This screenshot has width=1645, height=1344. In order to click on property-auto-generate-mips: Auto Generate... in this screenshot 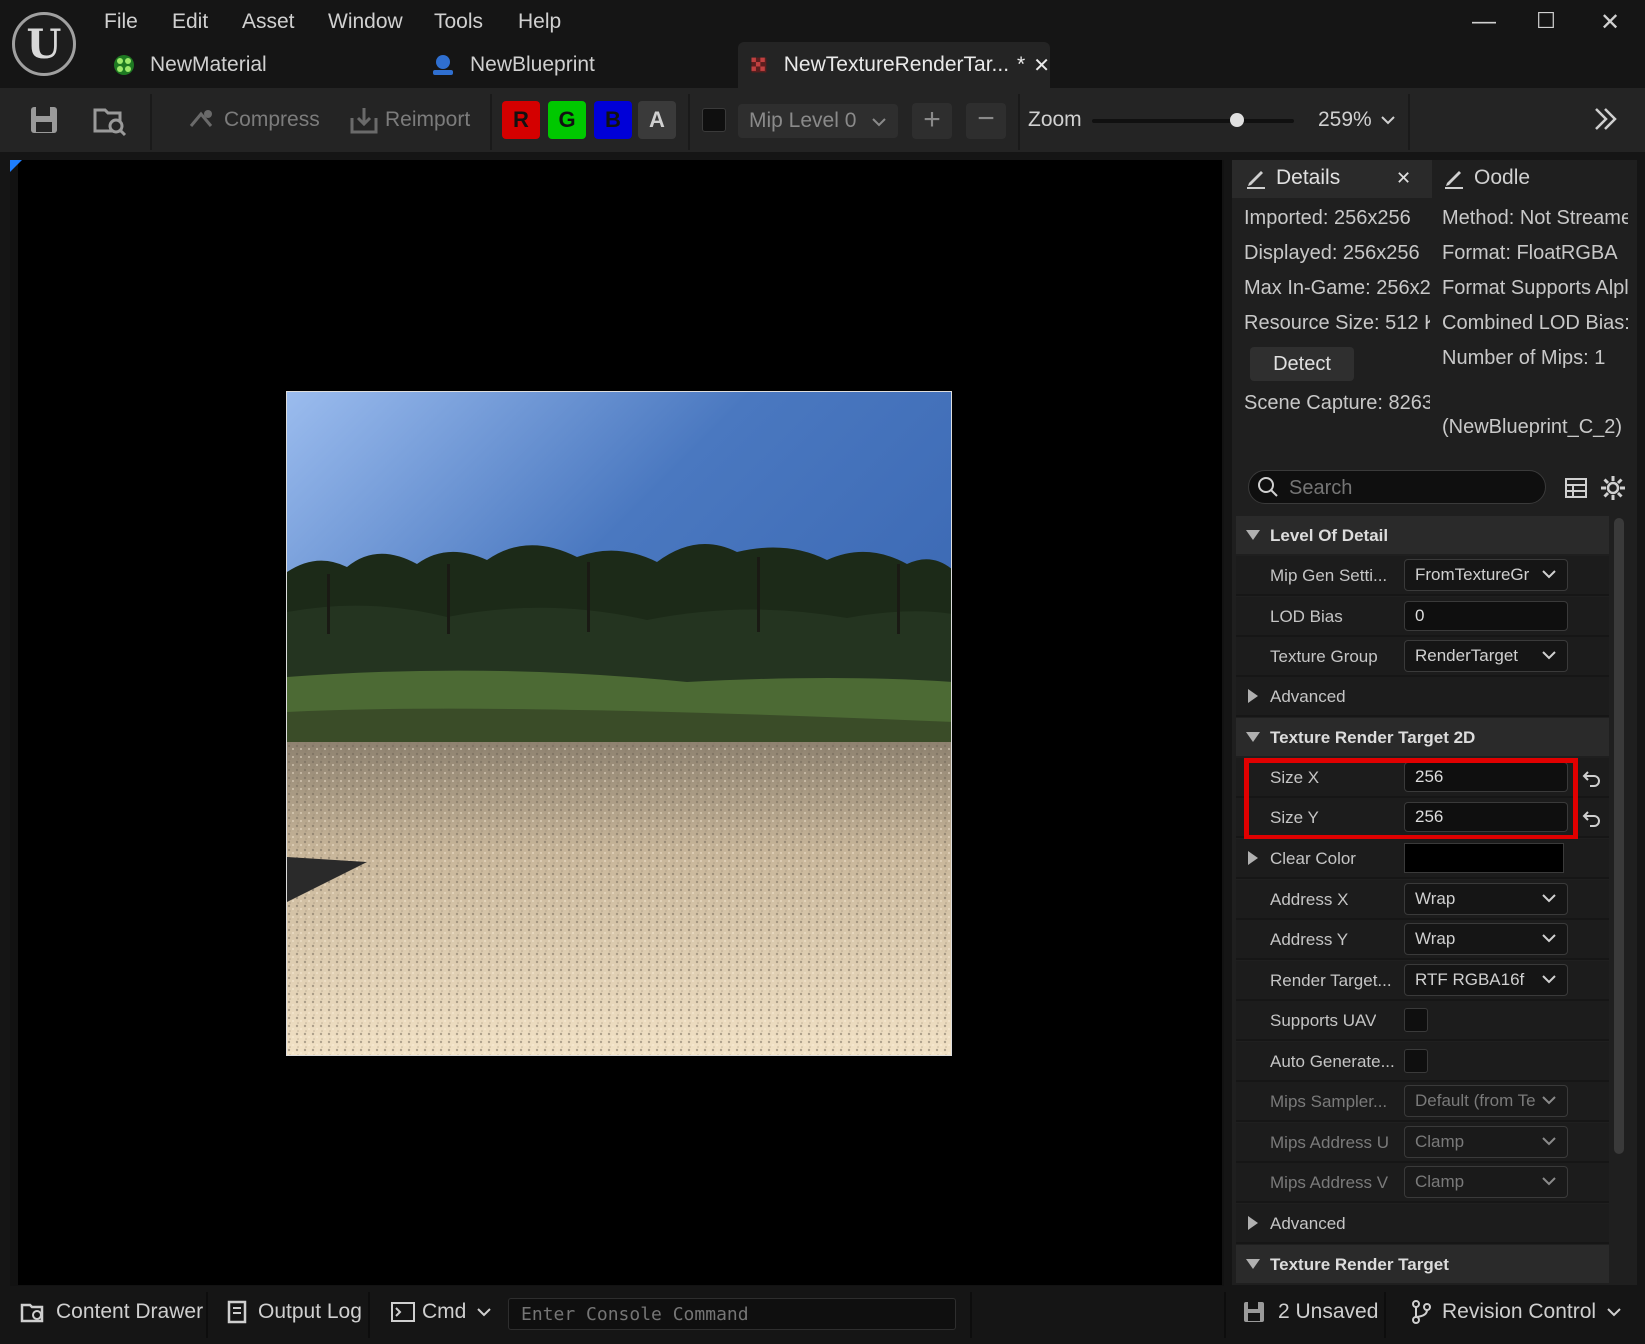, I will do `click(1422, 1062)`.